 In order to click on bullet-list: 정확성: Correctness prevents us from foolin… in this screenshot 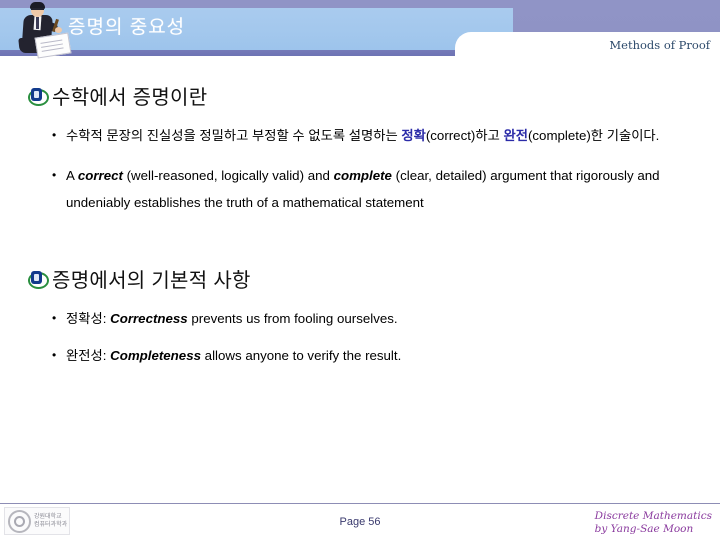, I will do `click(364, 337)`.